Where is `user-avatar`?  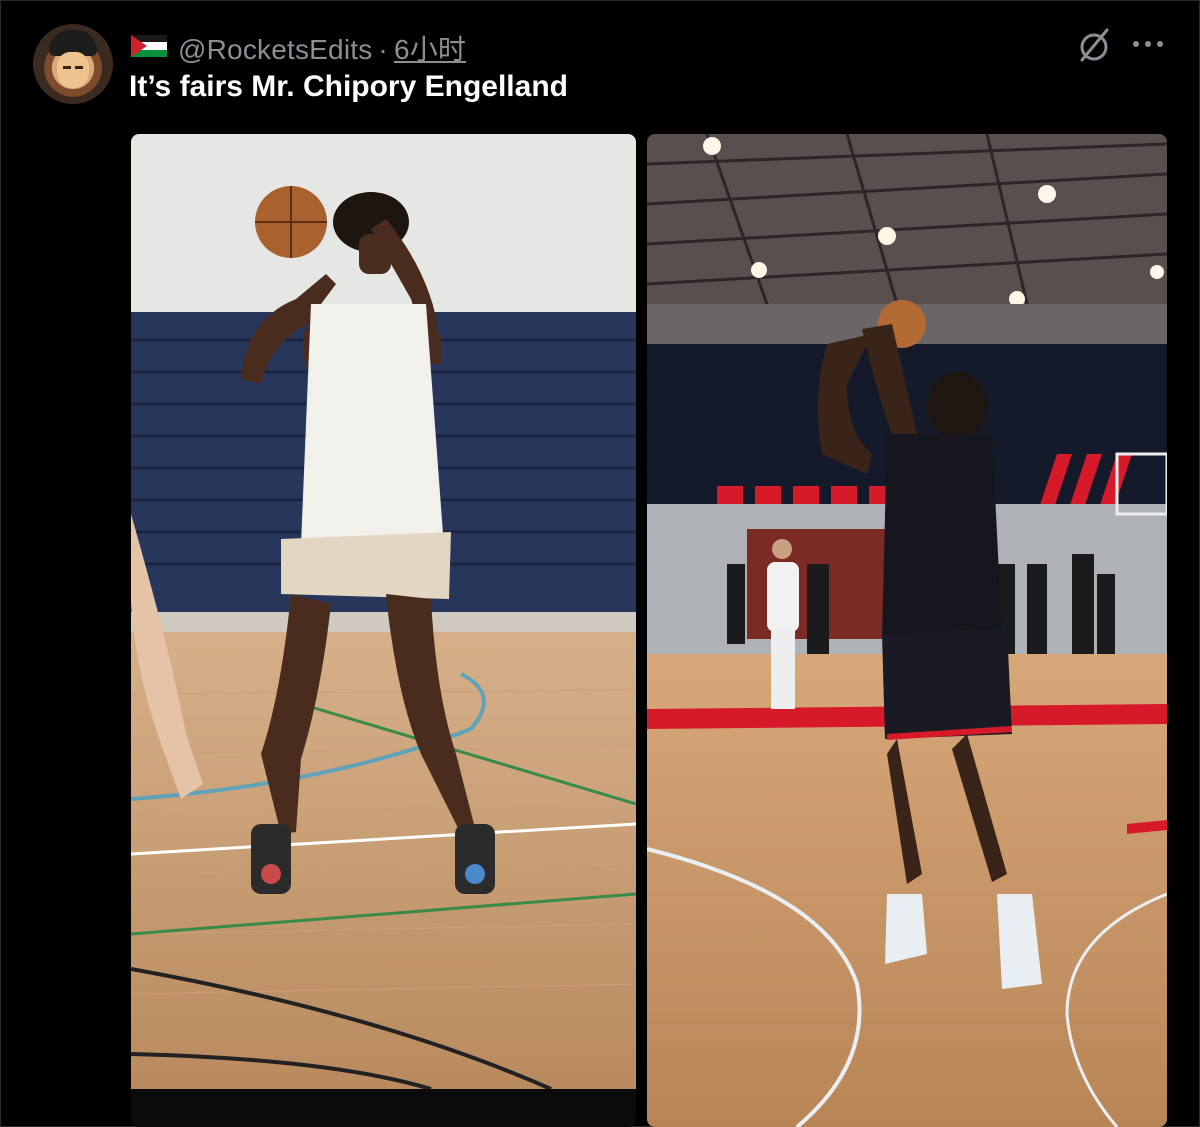 user-avatar is located at coordinates (73, 64).